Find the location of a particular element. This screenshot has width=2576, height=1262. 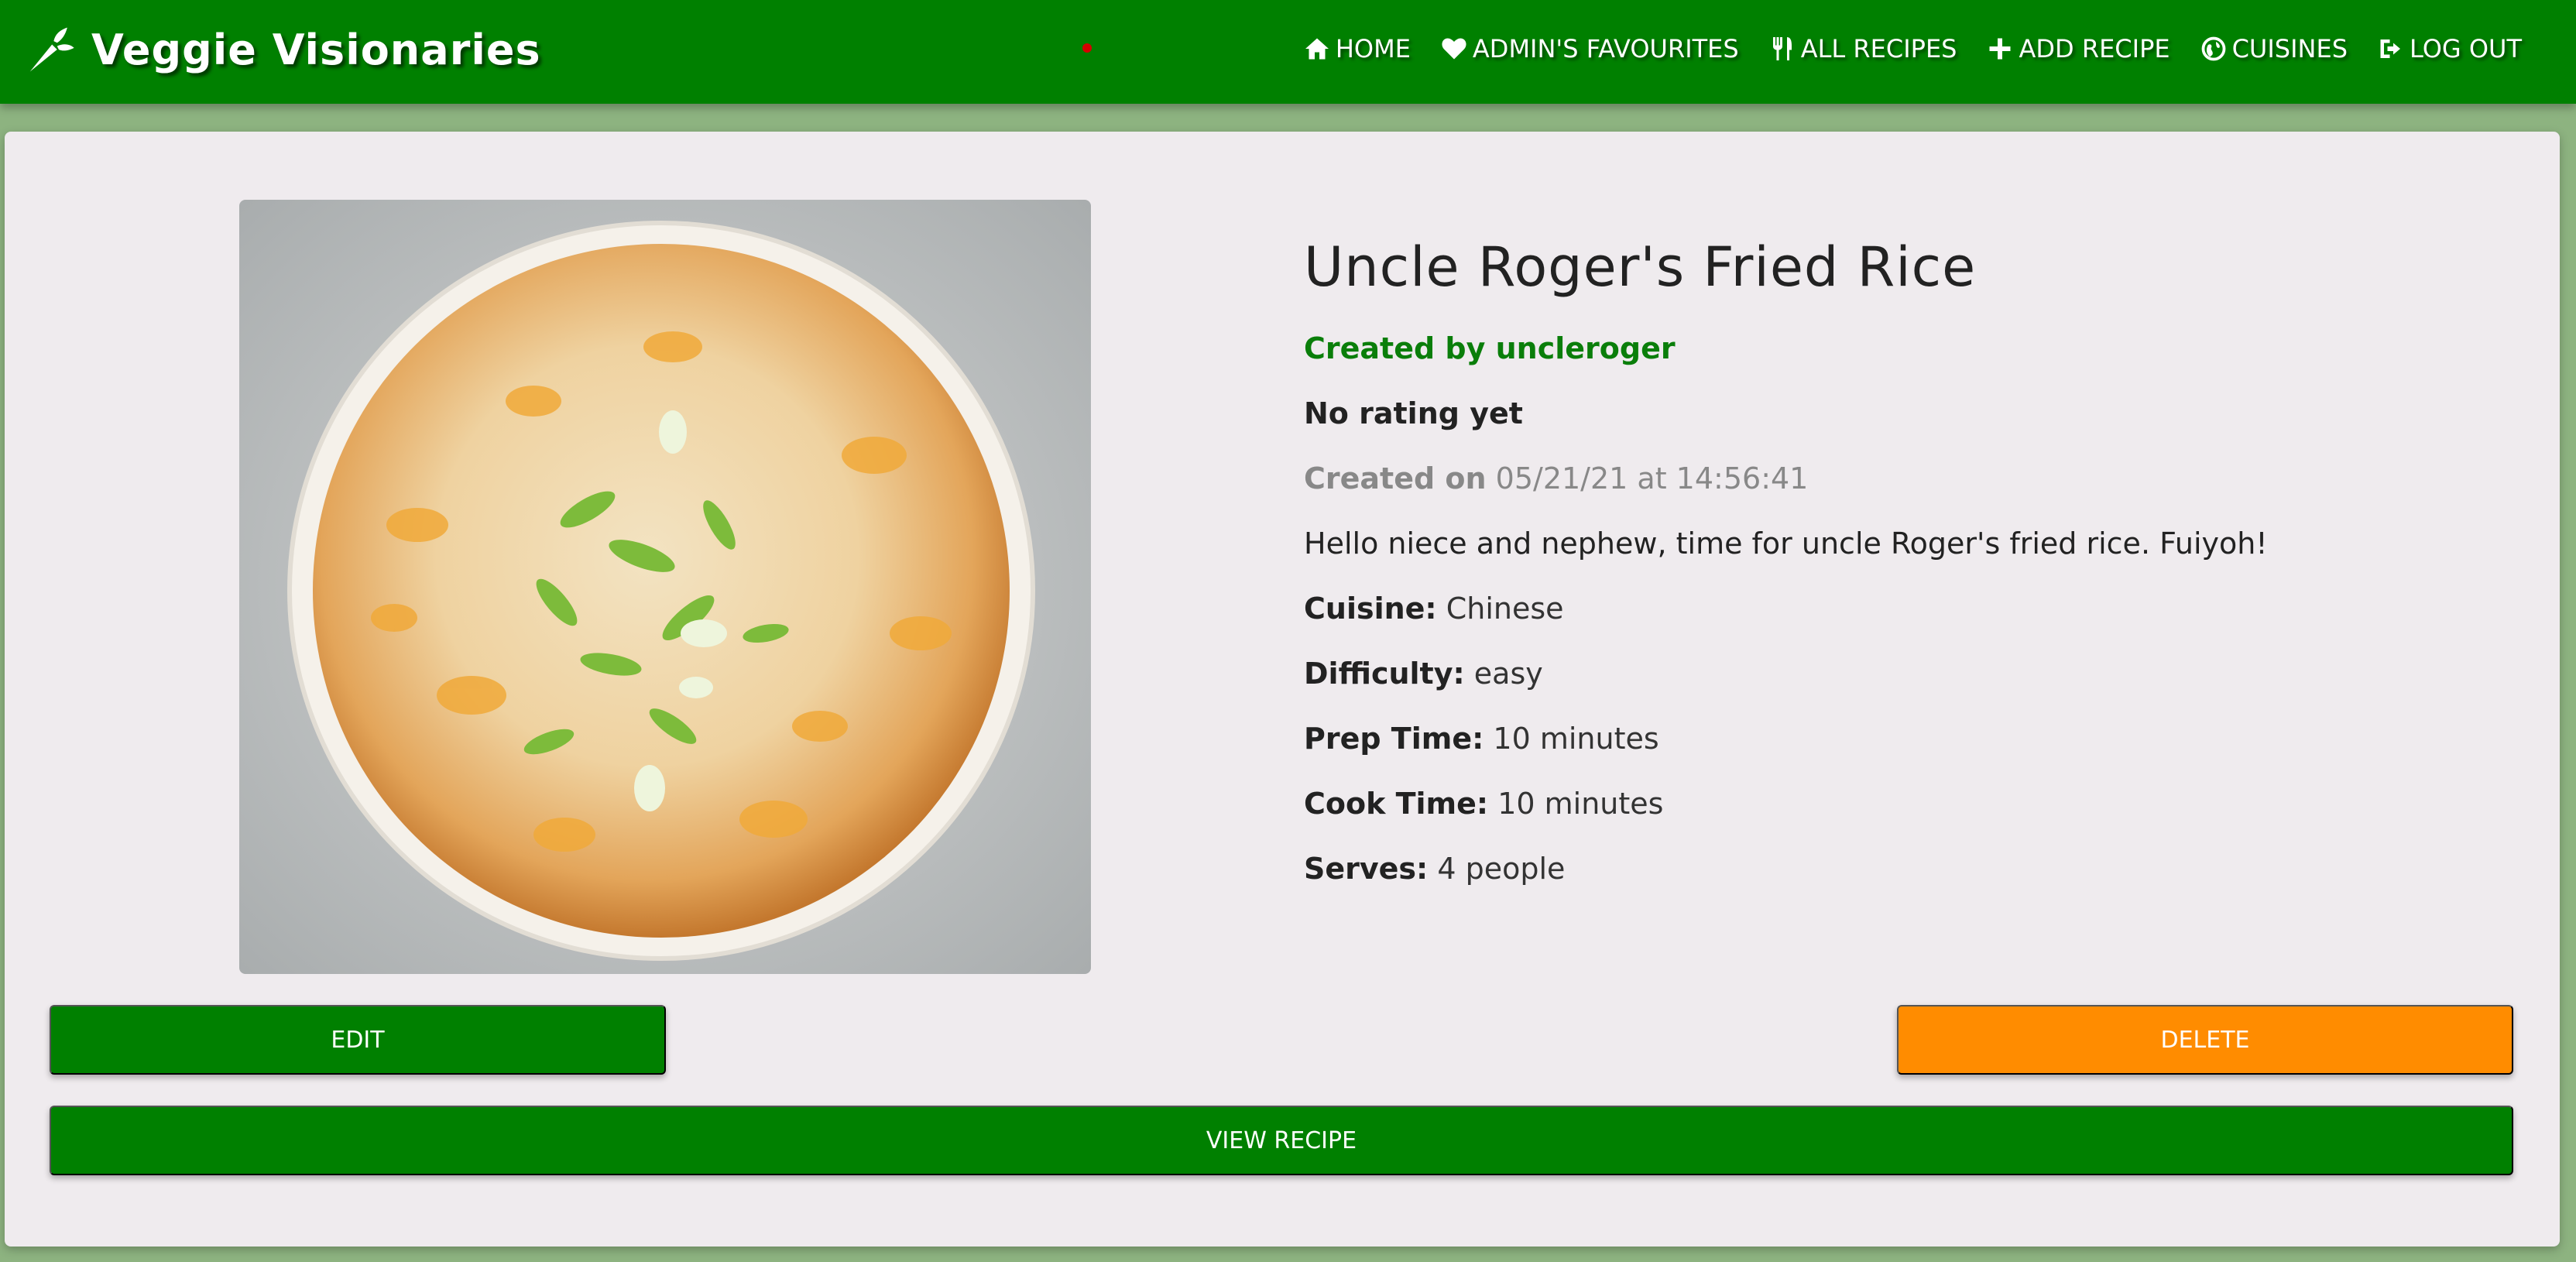

recipe-cuisine: Cuisine: Chinese is located at coordinates (1884, 608).